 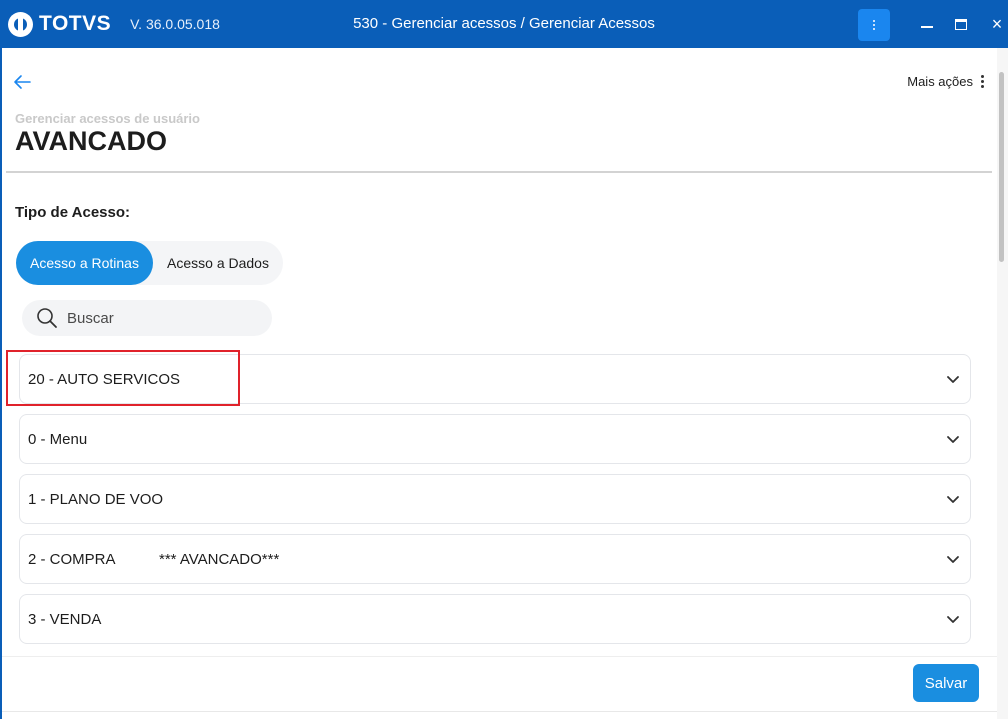 I want to click on search-box, so click(x=147, y=318).